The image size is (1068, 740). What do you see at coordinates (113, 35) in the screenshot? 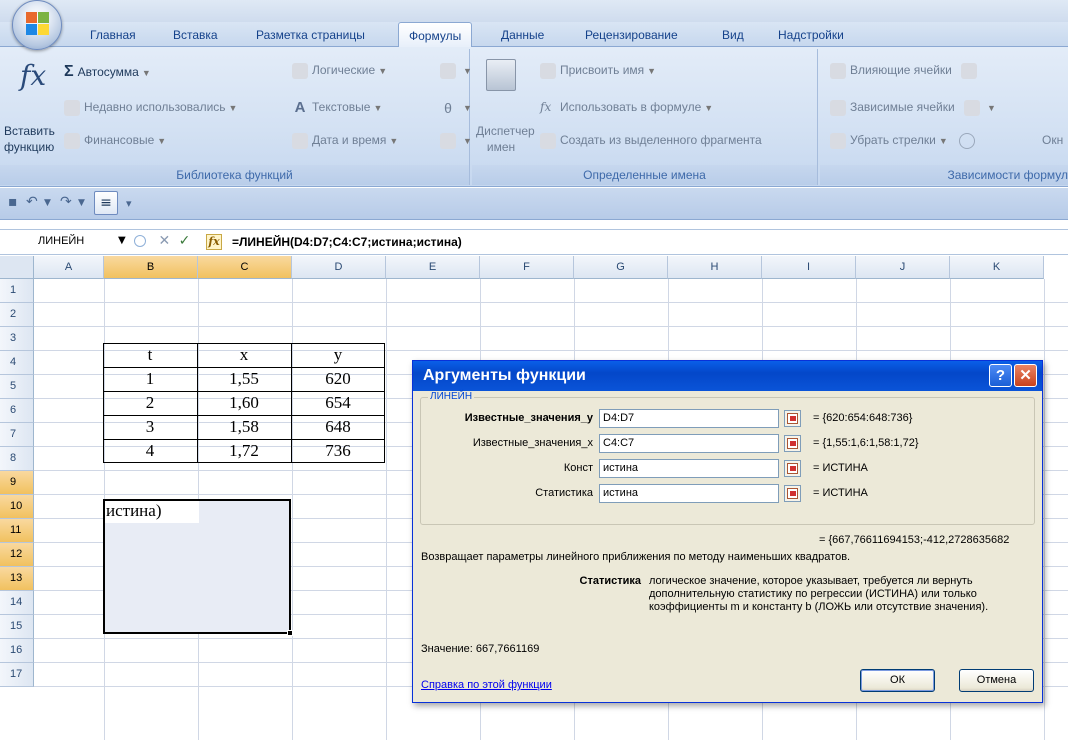
I see `tab-home: Главная` at bounding box center [113, 35].